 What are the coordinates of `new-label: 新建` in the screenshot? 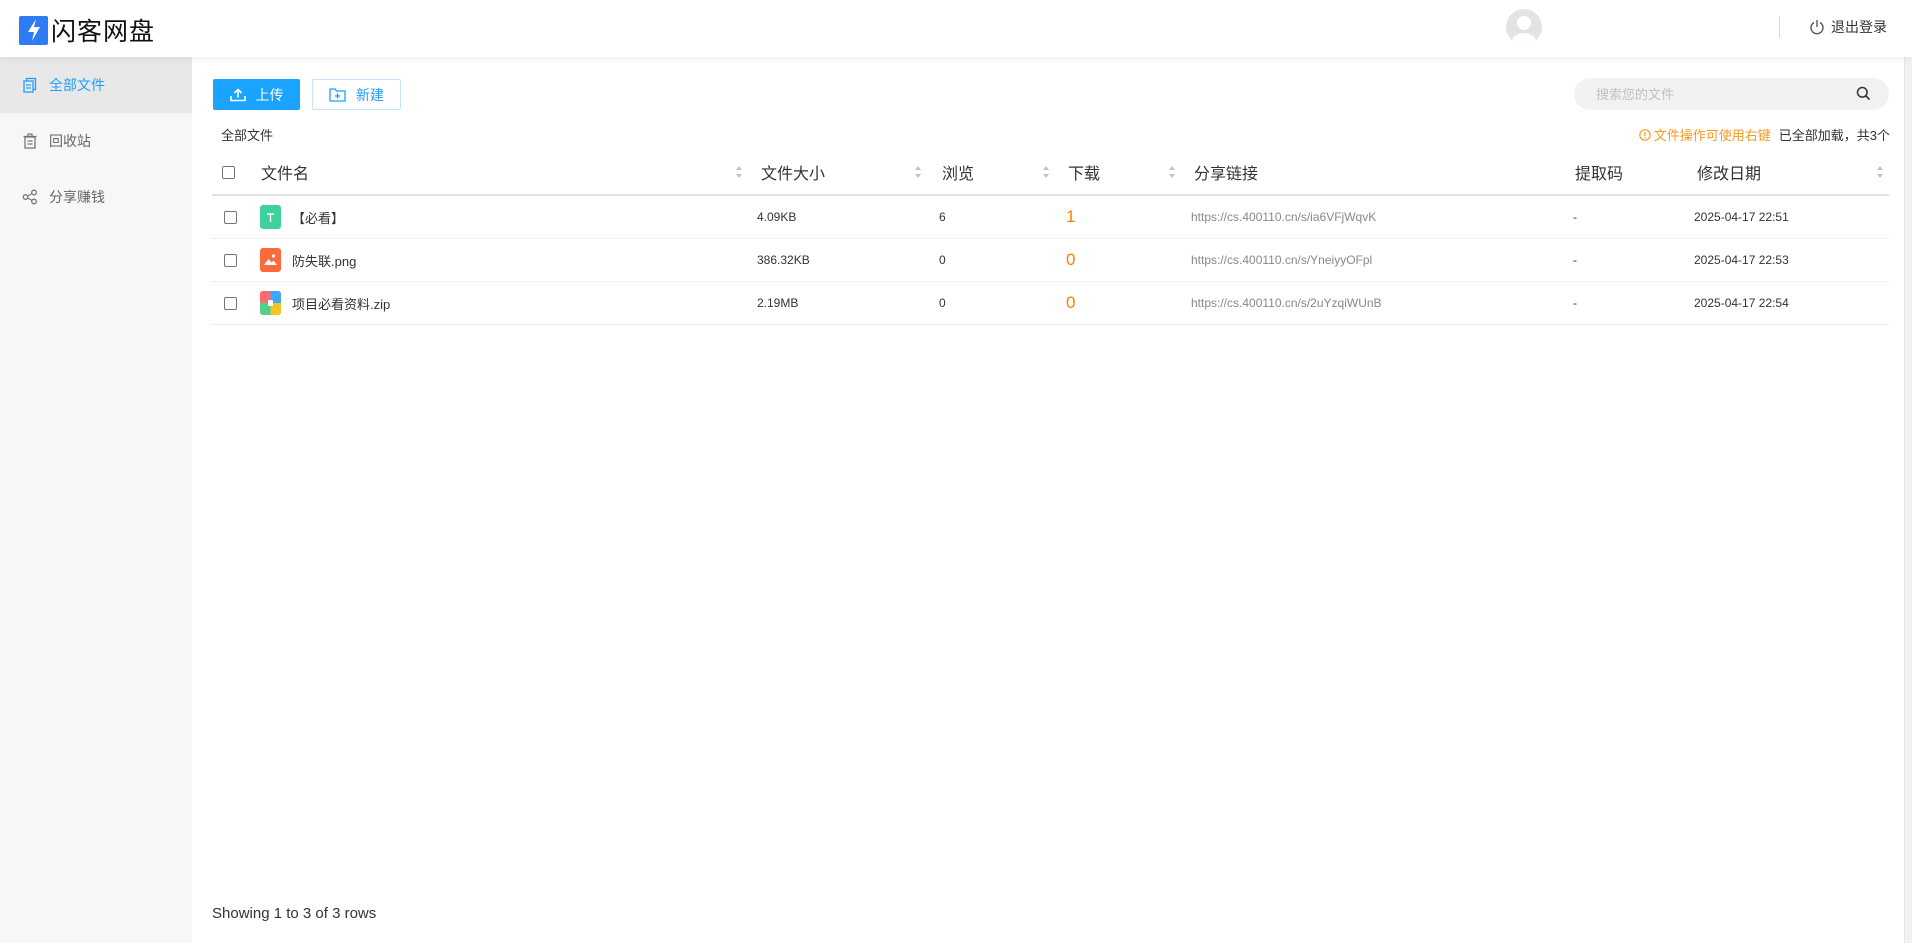 It's located at (370, 94).